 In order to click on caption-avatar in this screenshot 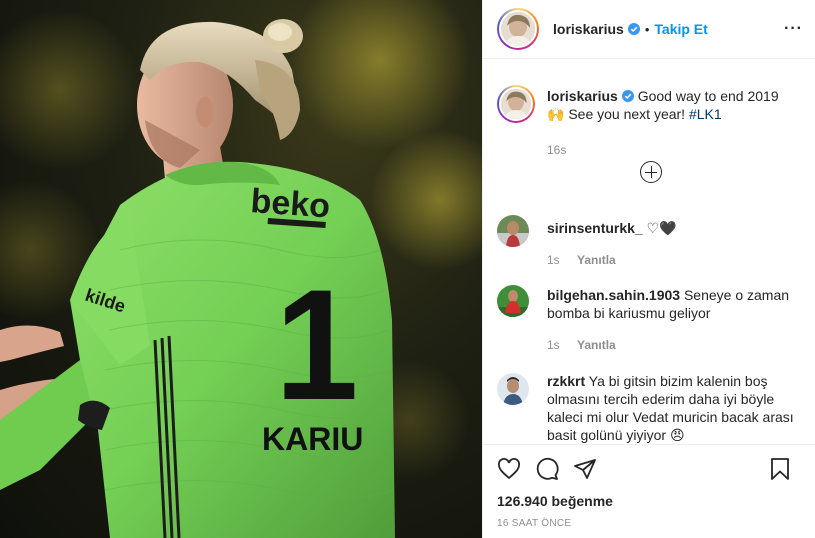, I will do `click(516, 104)`.